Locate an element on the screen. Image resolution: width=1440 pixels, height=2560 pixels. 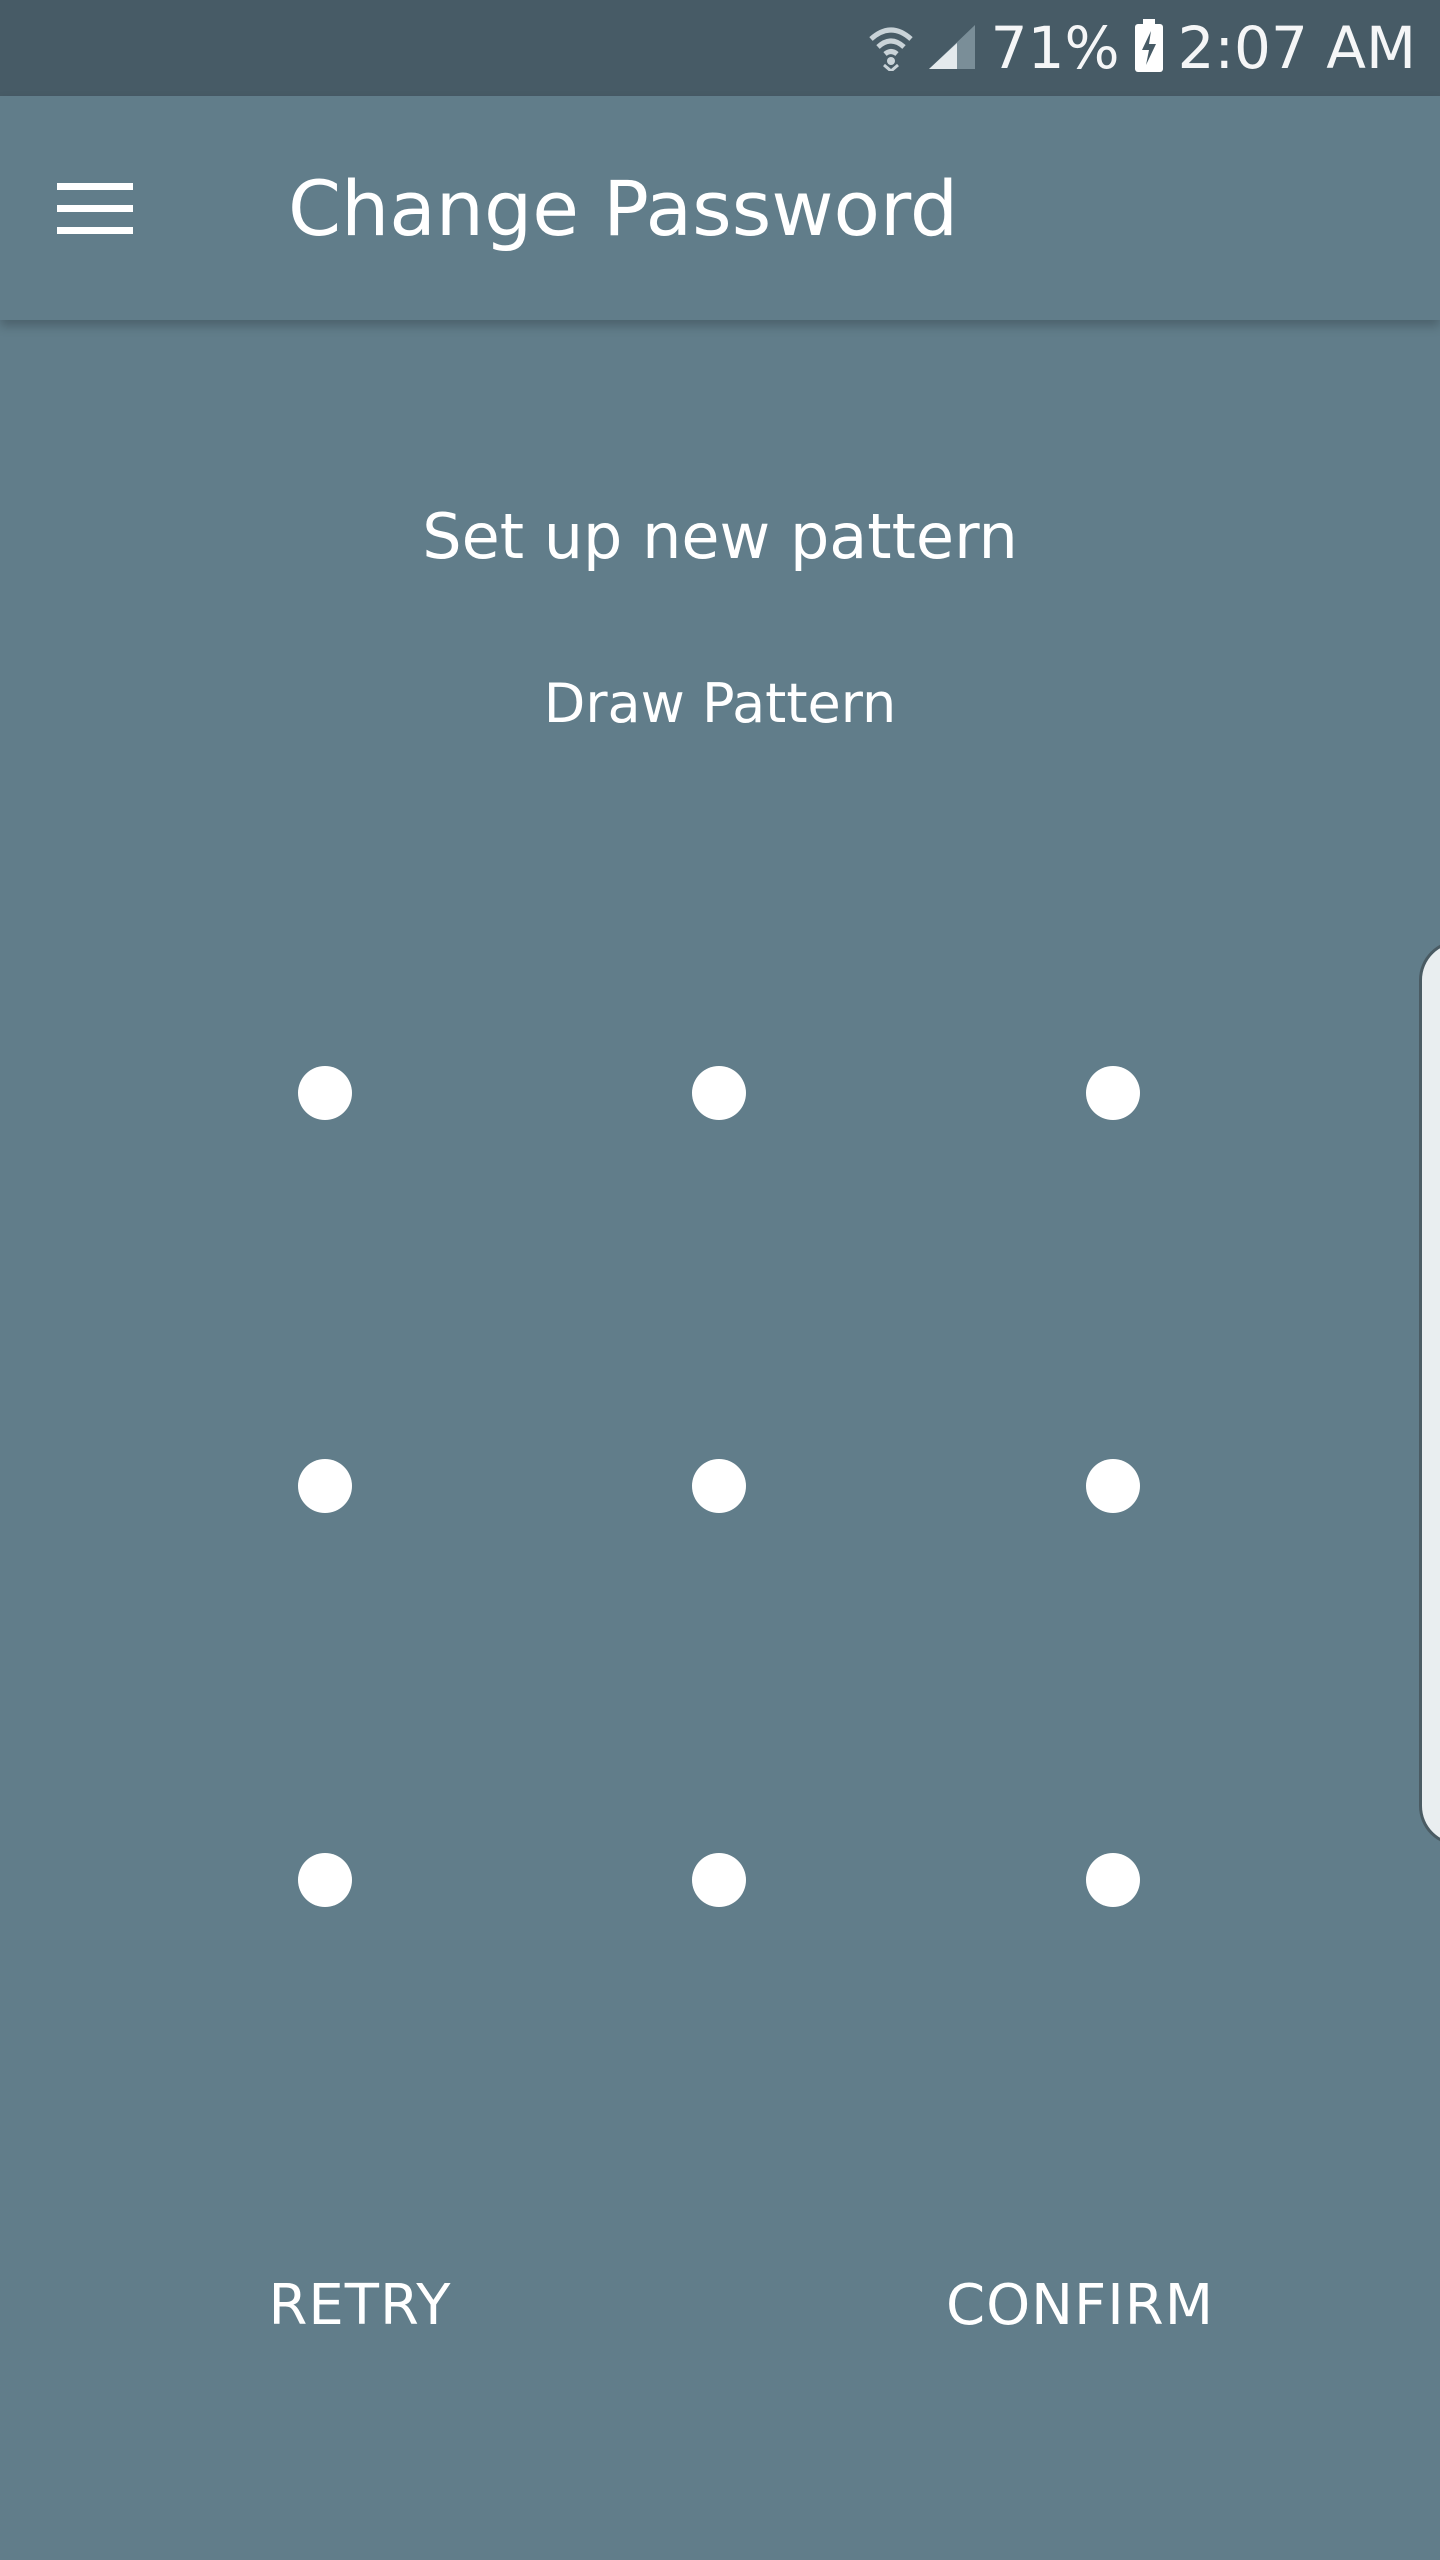
status-icons: 71% 2:07 AM is located at coordinates (1142, 48).